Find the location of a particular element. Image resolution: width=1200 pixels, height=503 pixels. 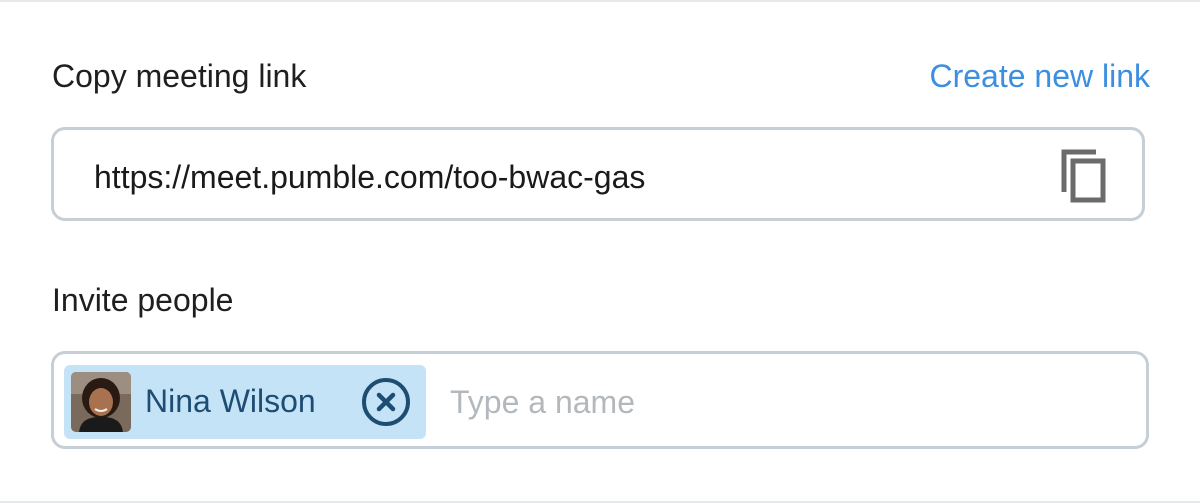

remove-invitee-button is located at coordinates (386, 402).